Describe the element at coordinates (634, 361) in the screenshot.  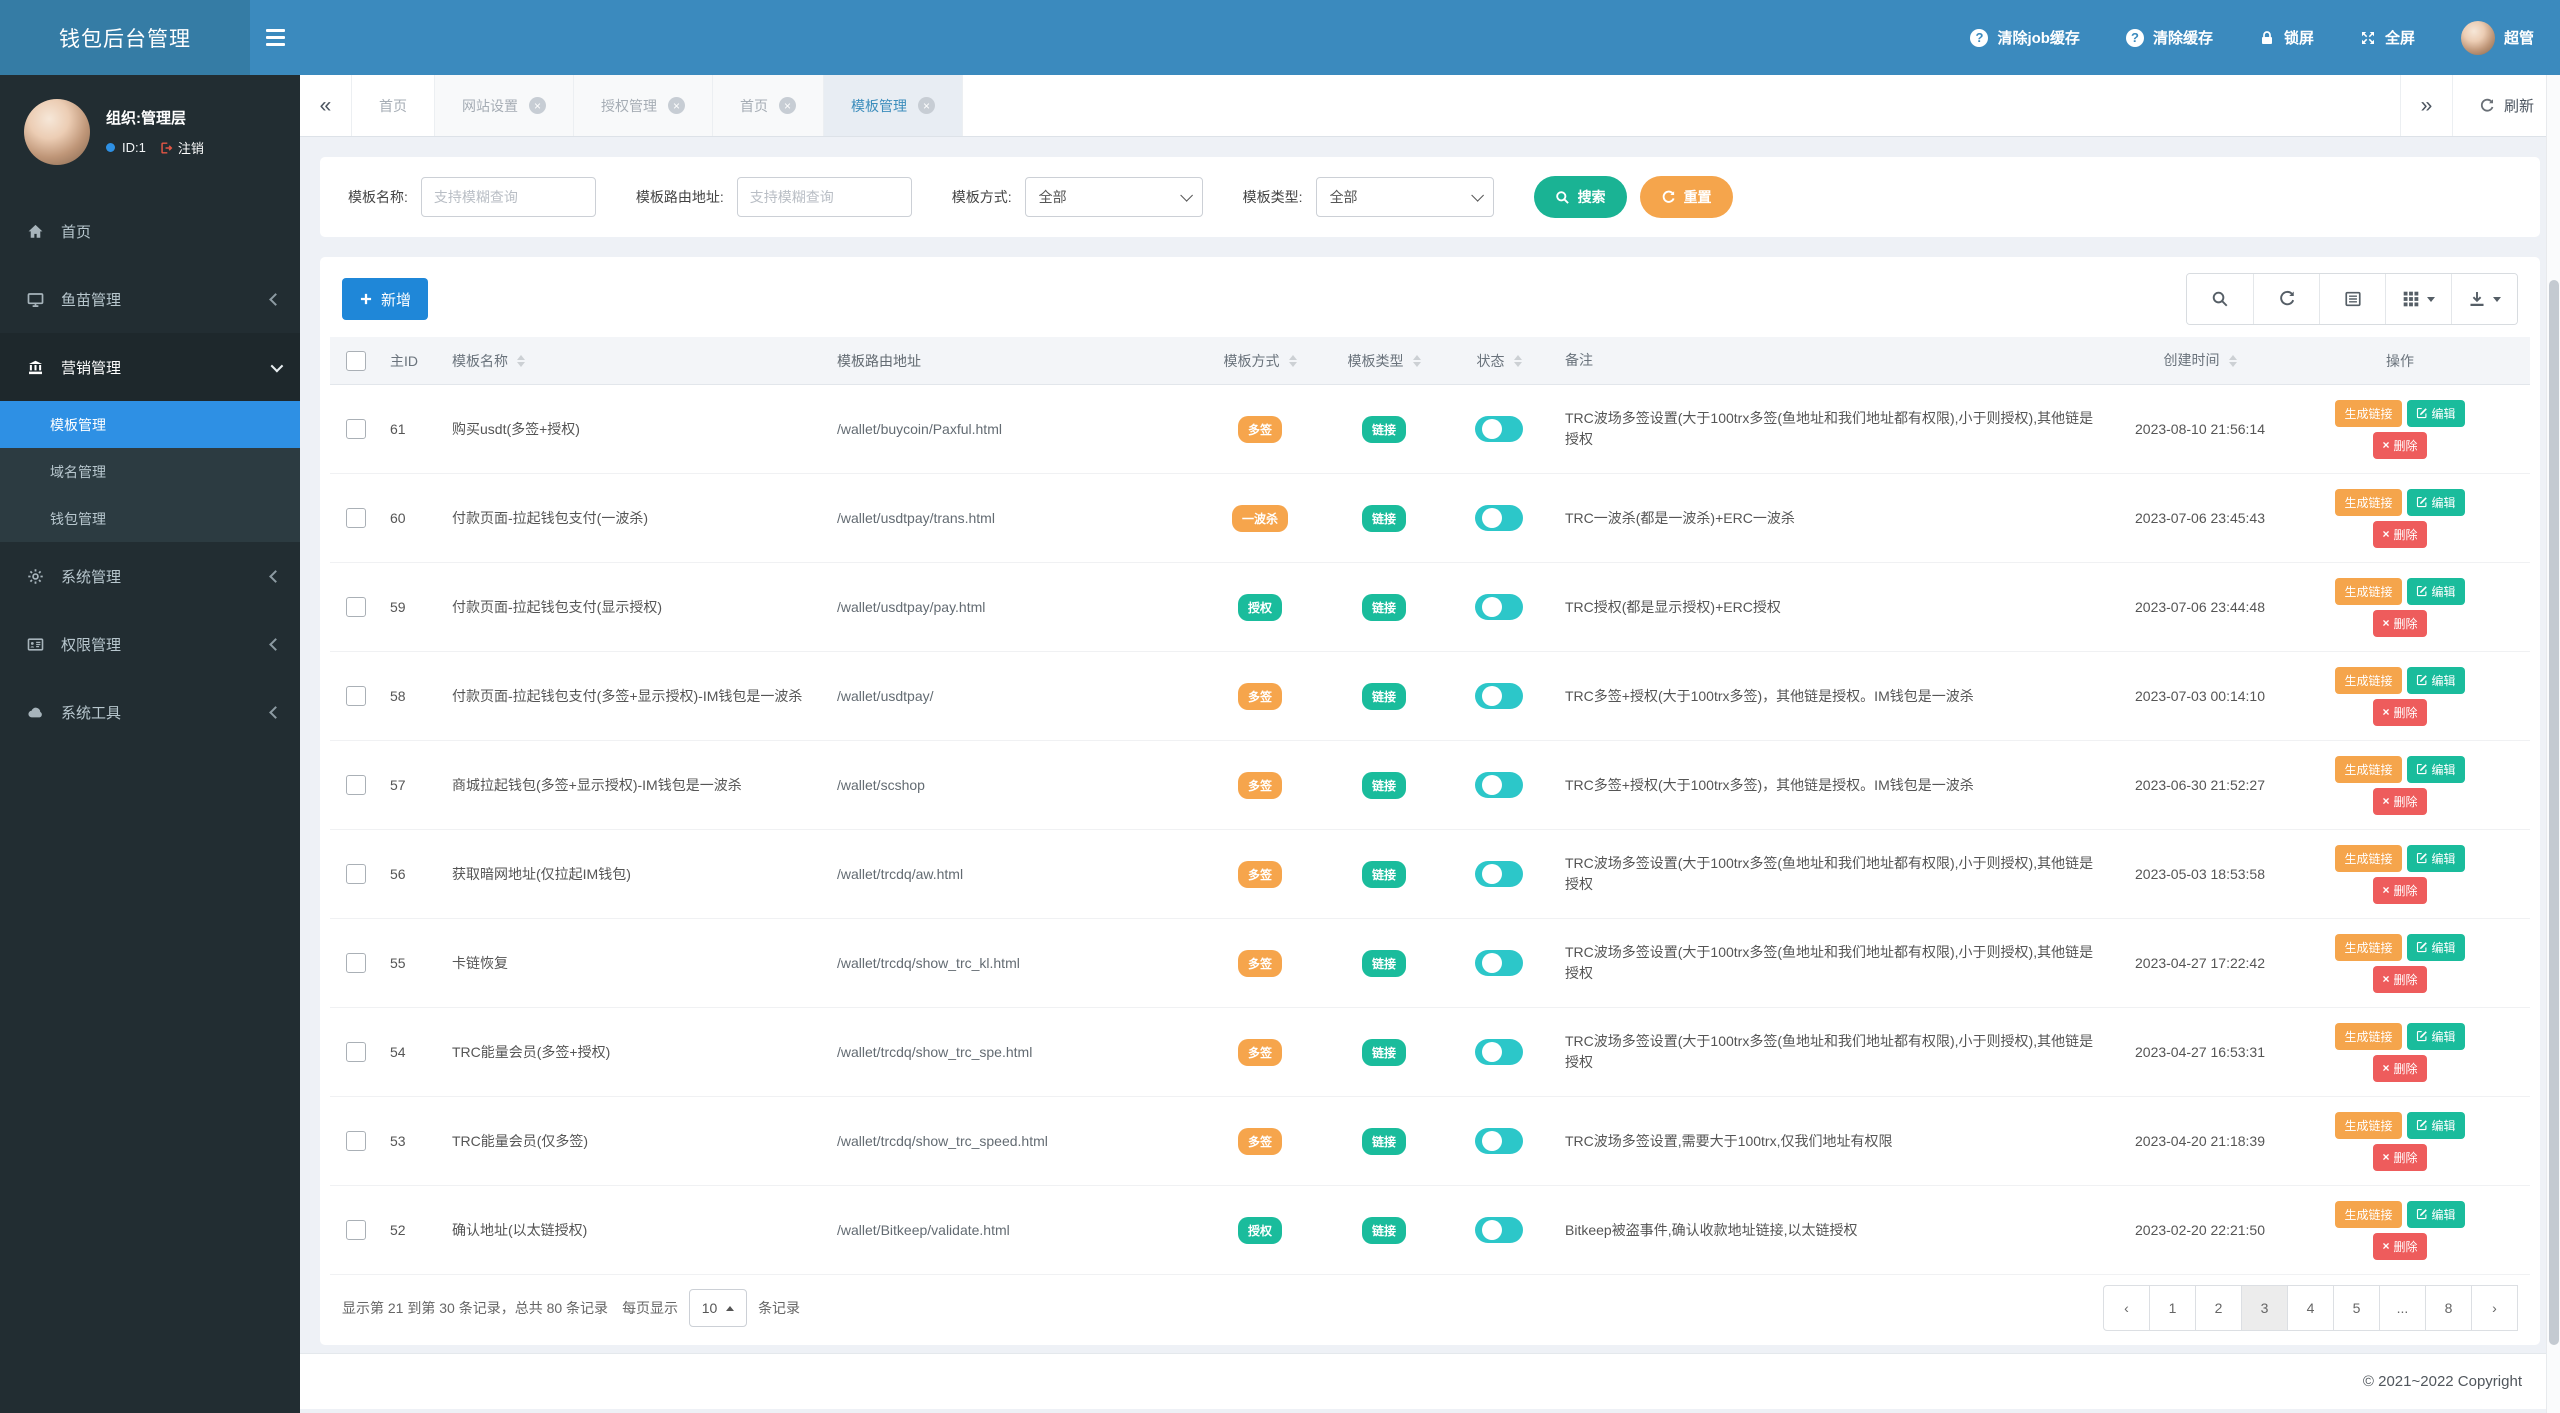
I see `column-header-name: 模板名称` at that location.